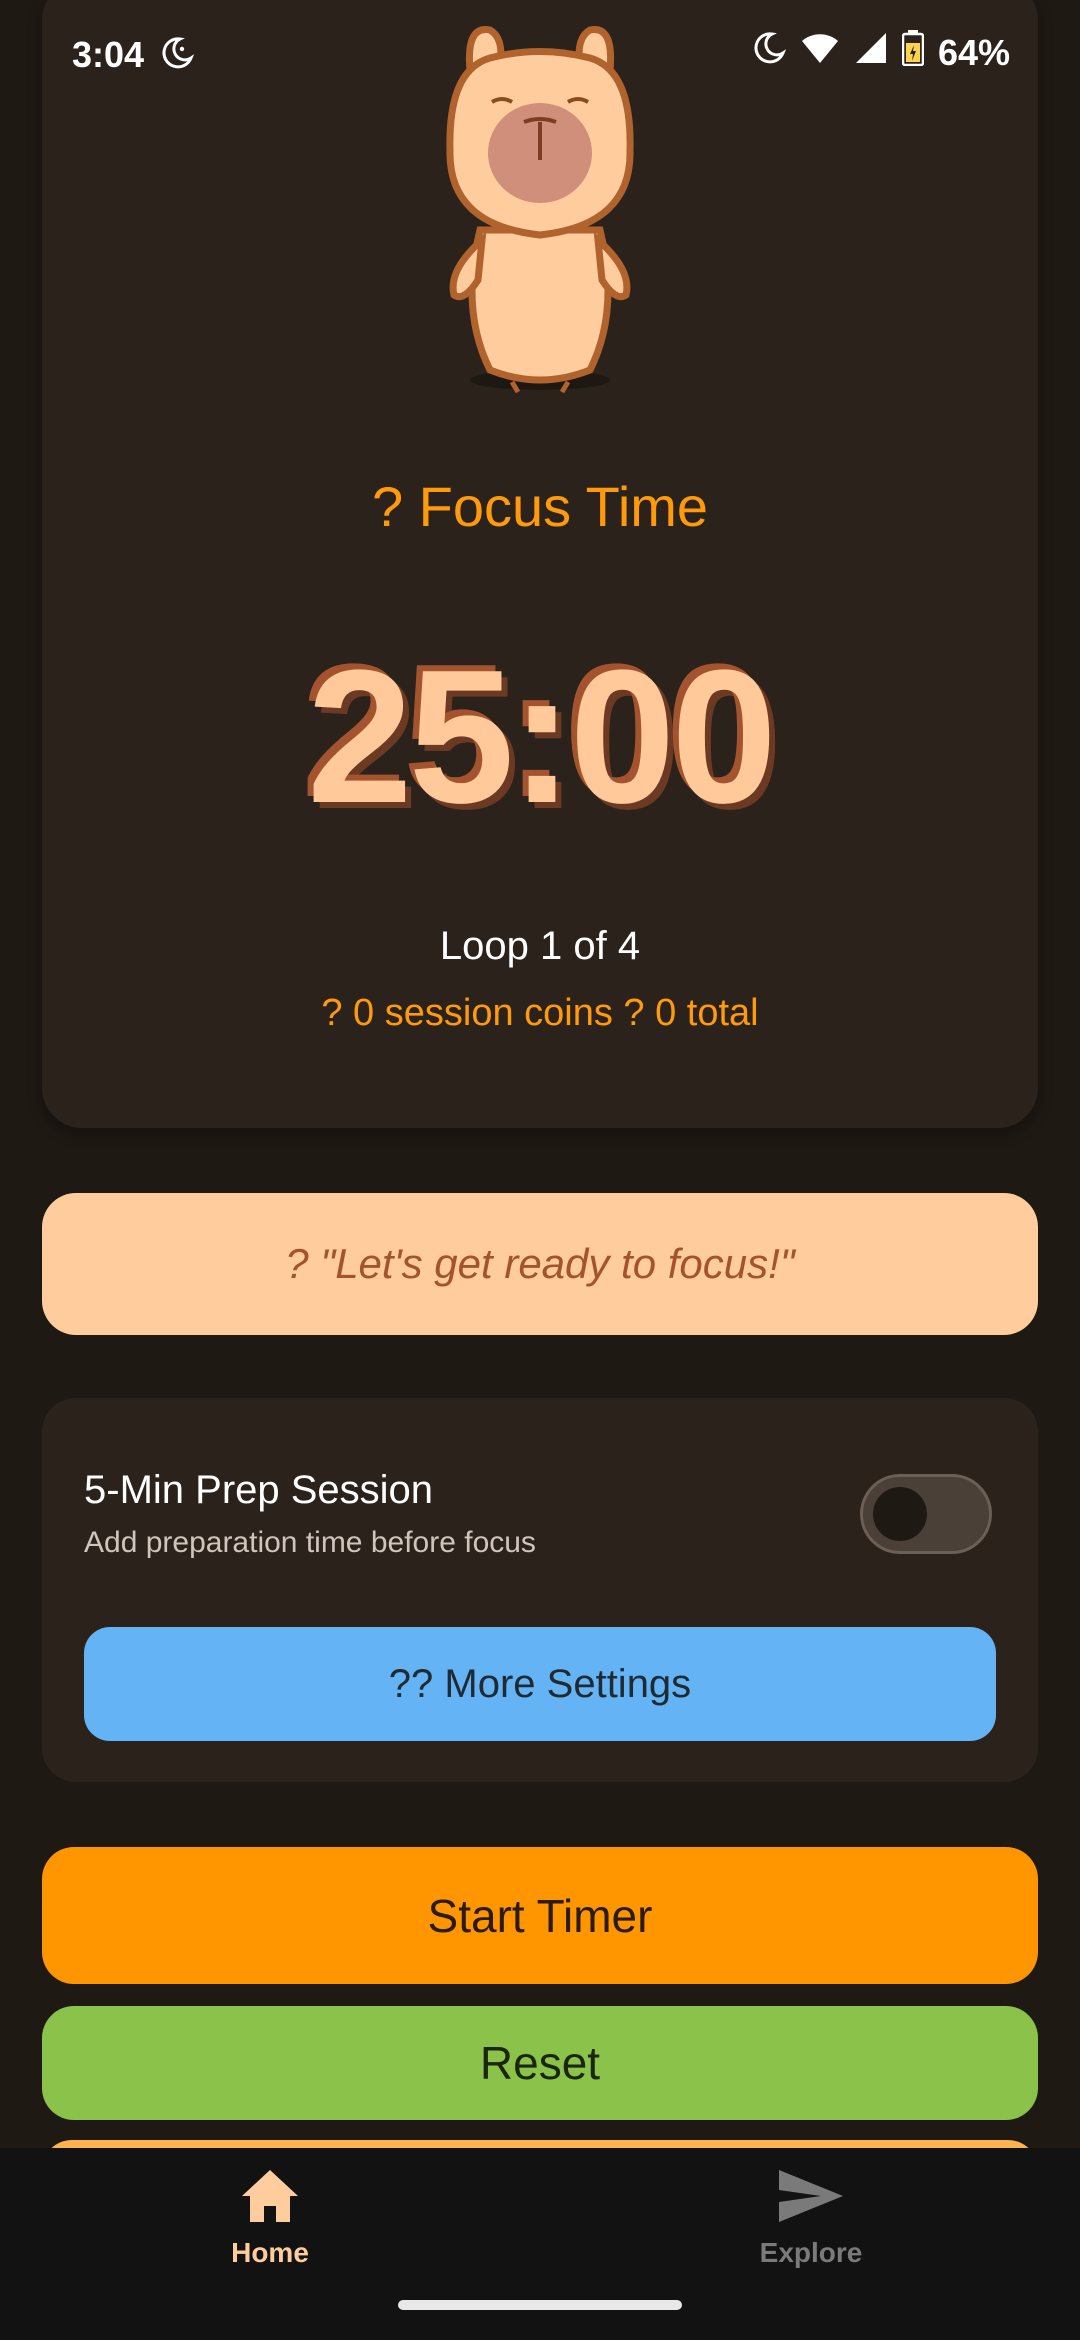 The image size is (1080, 2340). I want to click on wifi-icon, so click(820, 52).